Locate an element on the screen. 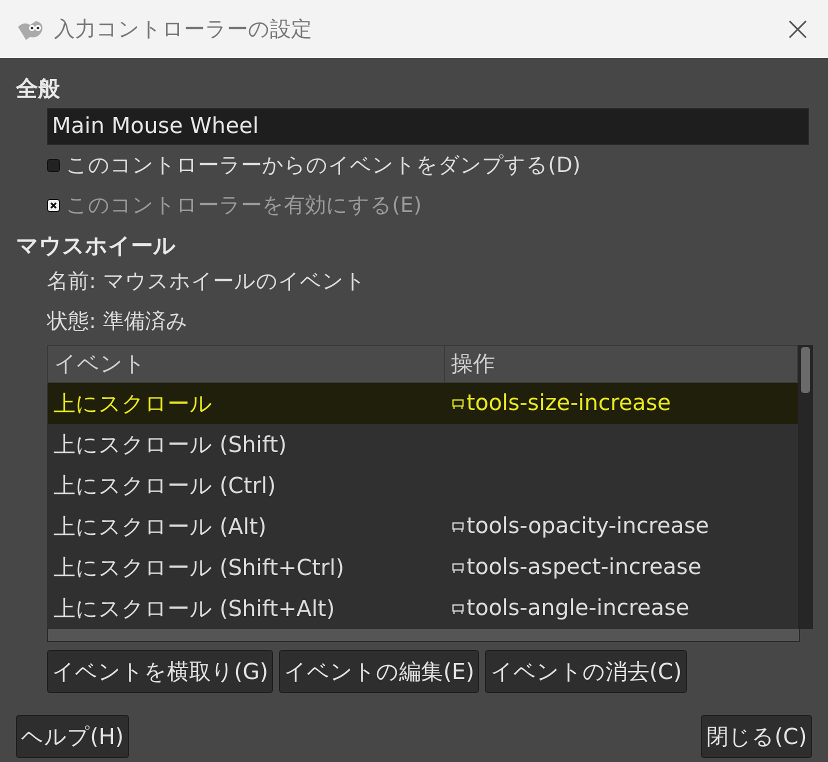  table-row: 上にスクロール (Shift) is located at coordinates (423, 444).